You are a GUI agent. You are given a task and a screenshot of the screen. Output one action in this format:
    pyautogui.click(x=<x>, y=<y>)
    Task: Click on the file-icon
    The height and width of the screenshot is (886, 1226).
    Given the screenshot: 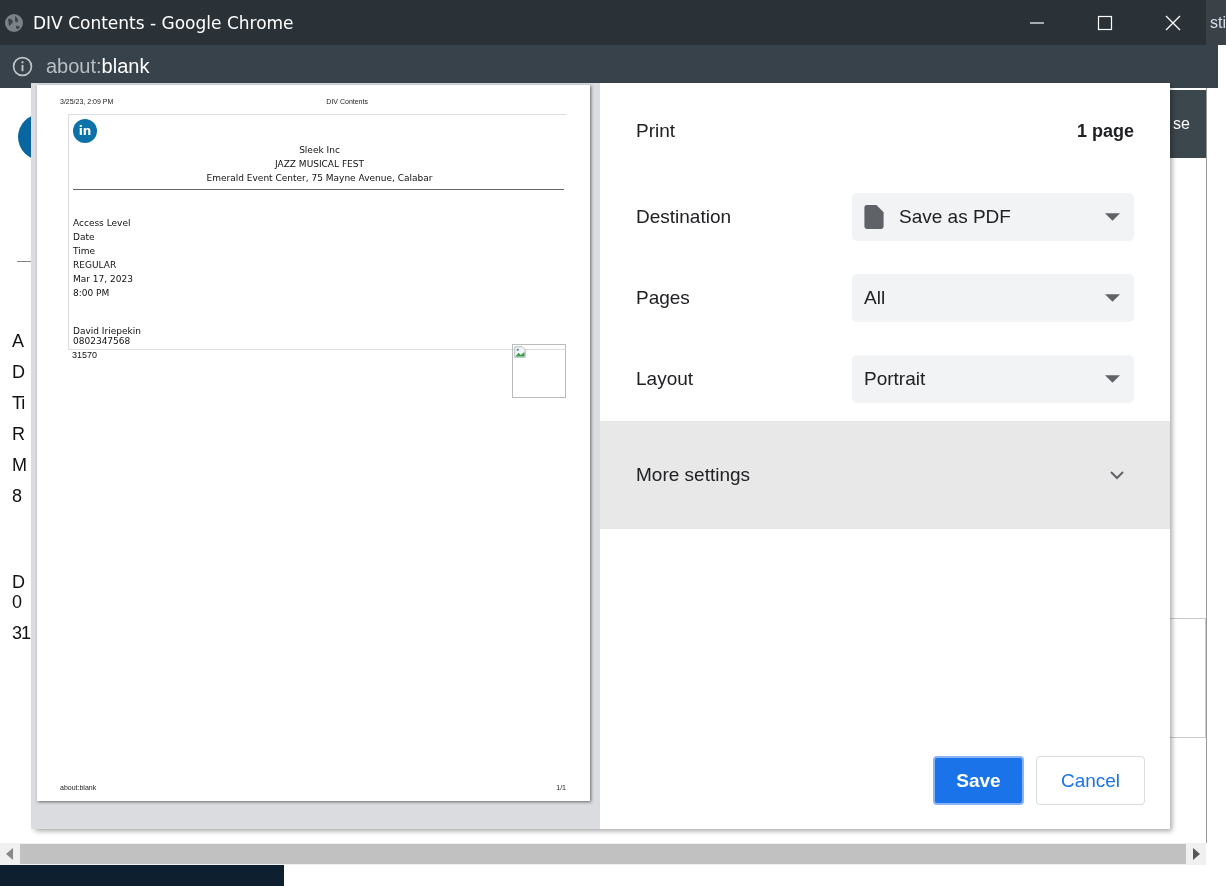 What is the action you would take?
    pyautogui.click(x=874, y=216)
    